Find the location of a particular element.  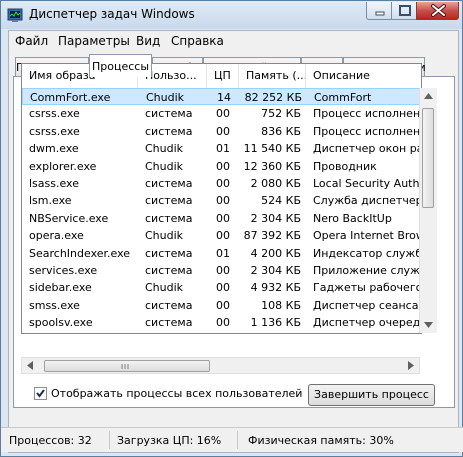

description-cell: Гаджеты рабочего is located at coordinates (367, 288).